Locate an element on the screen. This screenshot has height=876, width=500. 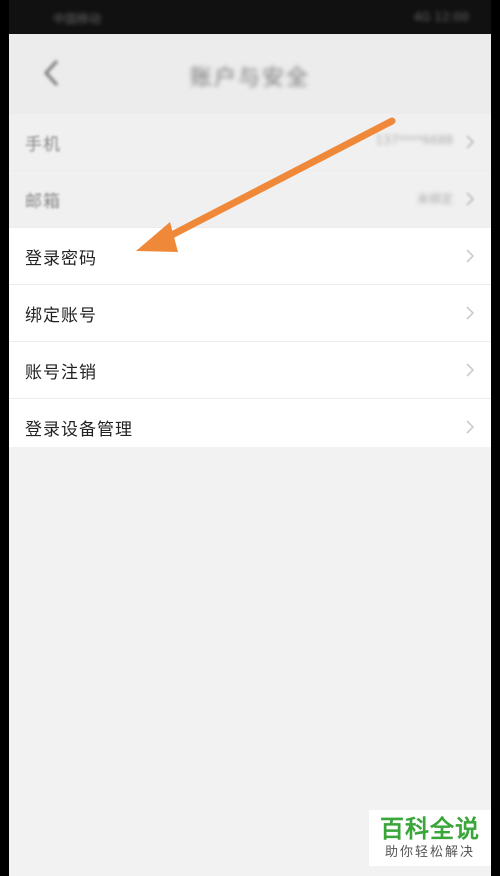
row-value: 未绑定 is located at coordinates (434, 199).